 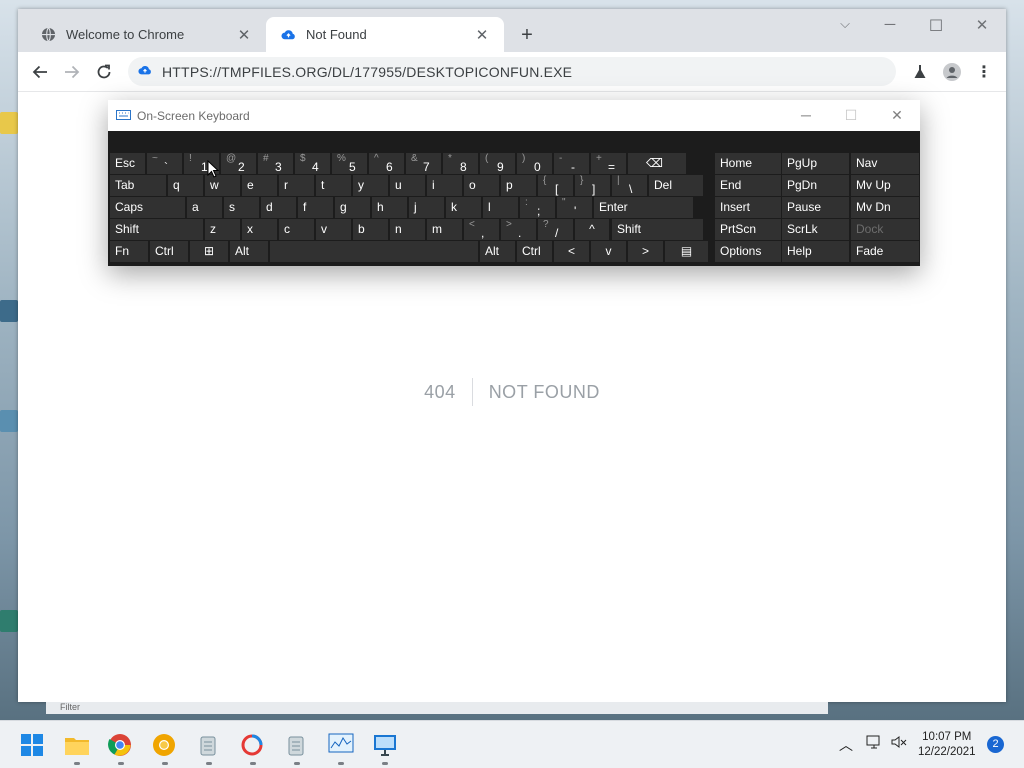 I want to click on key-0: ) 0, so click(x=534, y=163).